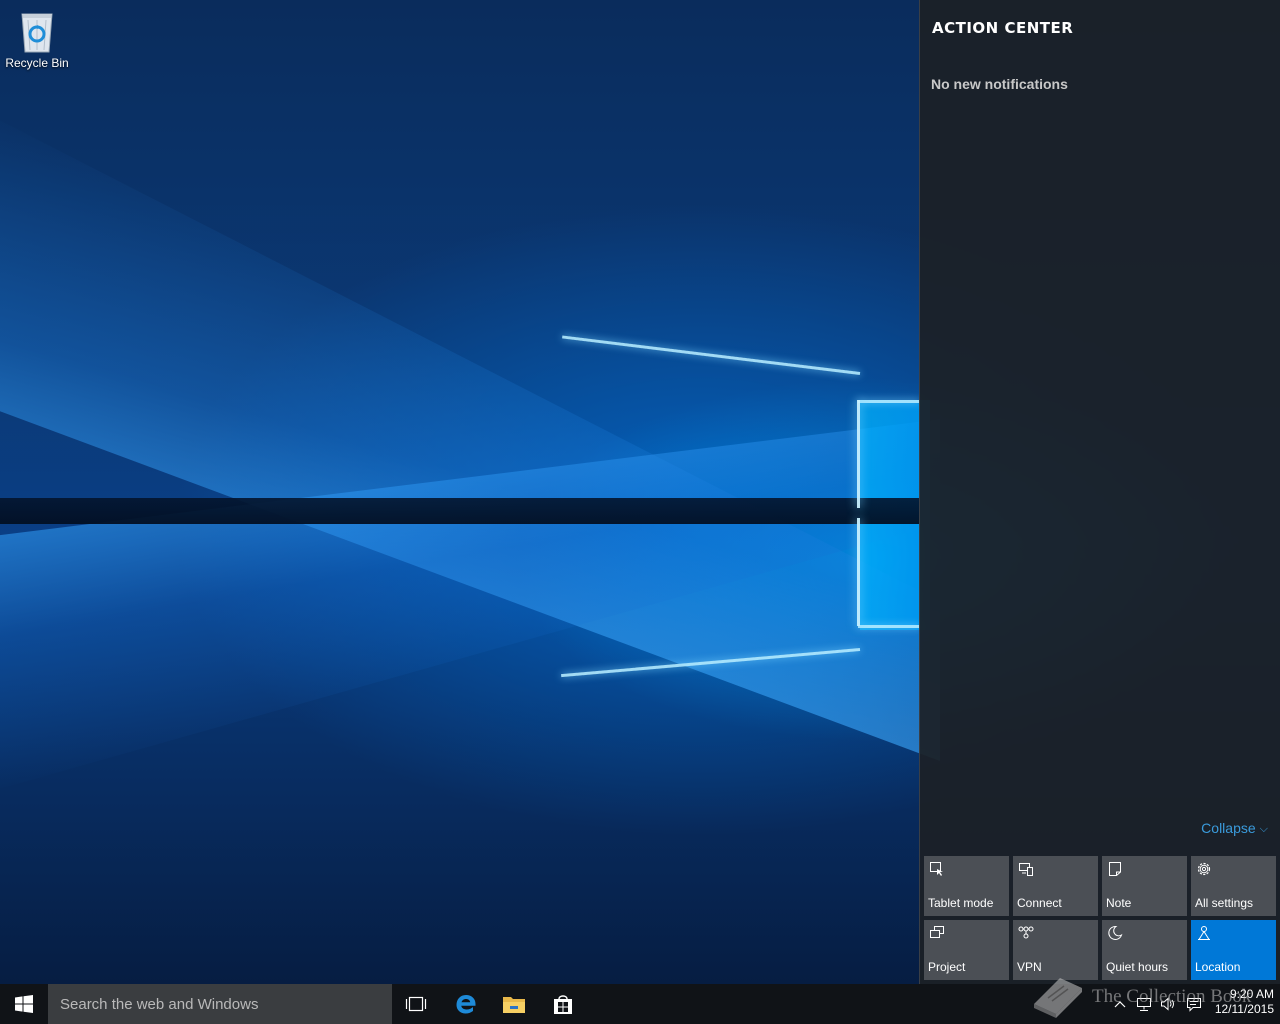 This screenshot has height=1024, width=1280. What do you see at coordinates (220, 1004) in the screenshot?
I see `search-input` at bounding box center [220, 1004].